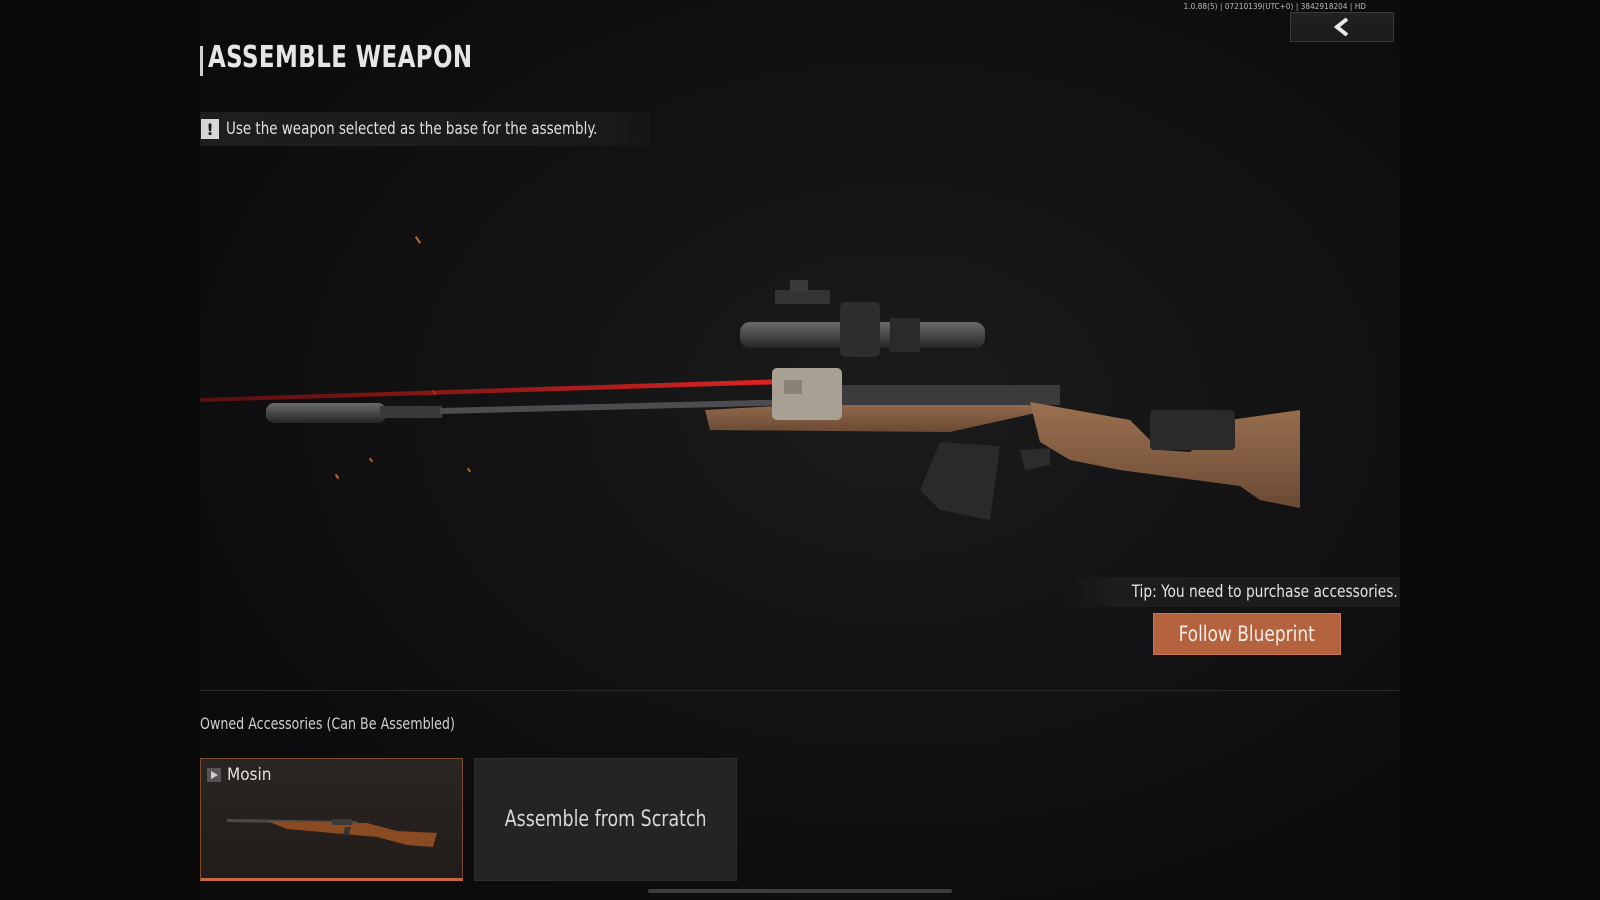  I want to click on mosin-rifle-image, so click(332, 833).